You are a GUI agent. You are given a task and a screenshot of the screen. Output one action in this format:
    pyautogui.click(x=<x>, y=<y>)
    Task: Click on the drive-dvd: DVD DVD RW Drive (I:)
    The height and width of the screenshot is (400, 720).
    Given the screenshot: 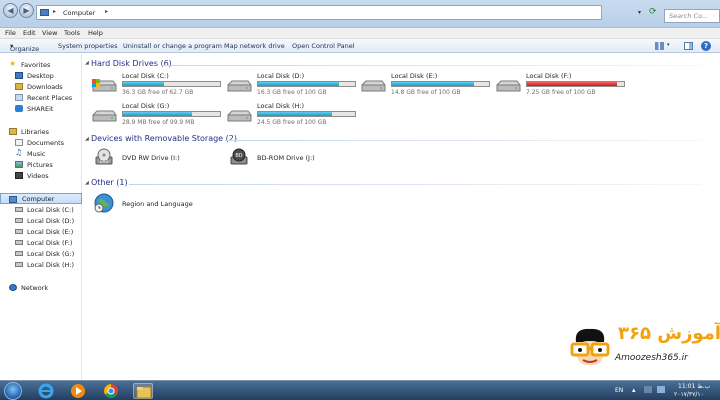 What is the action you would take?
    pyautogui.click(x=155, y=159)
    